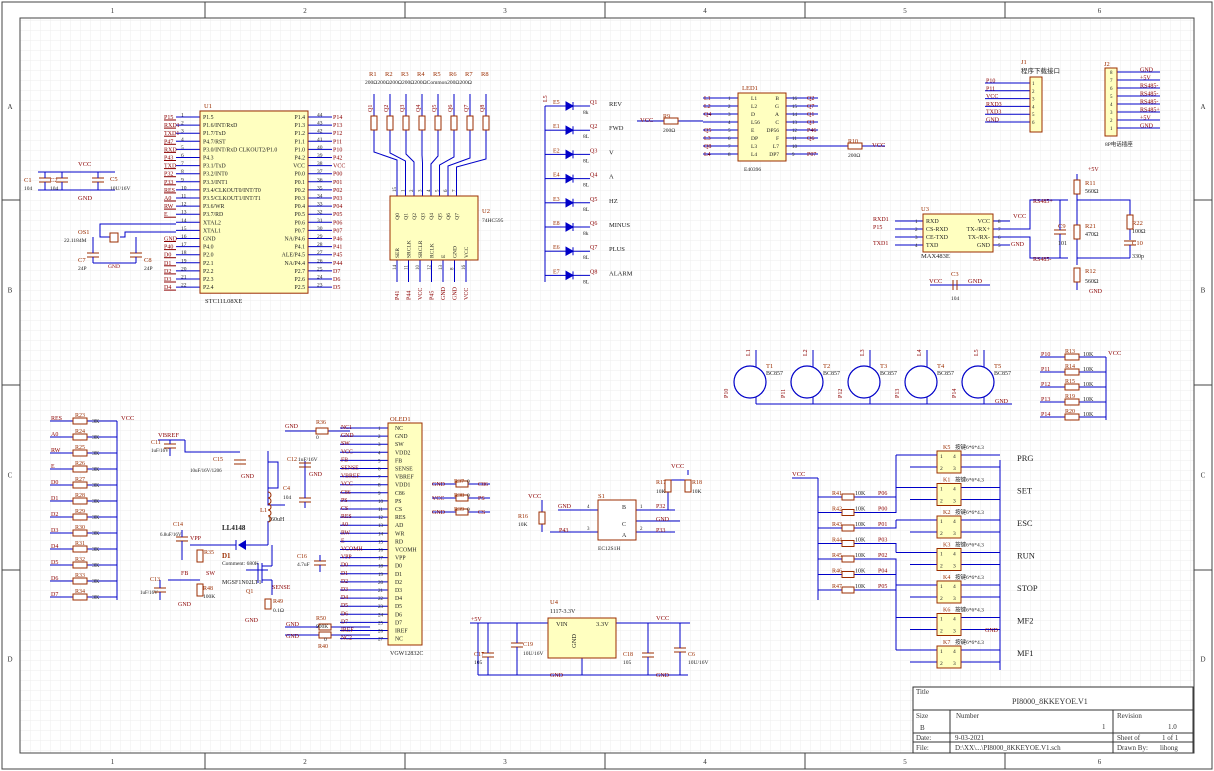 This screenshot has width=1214, height=771. I want to click on array-values: 200Ω200Ω200Ω200Ω200ΩCommon200Ω200Ω, so click(418, 83).